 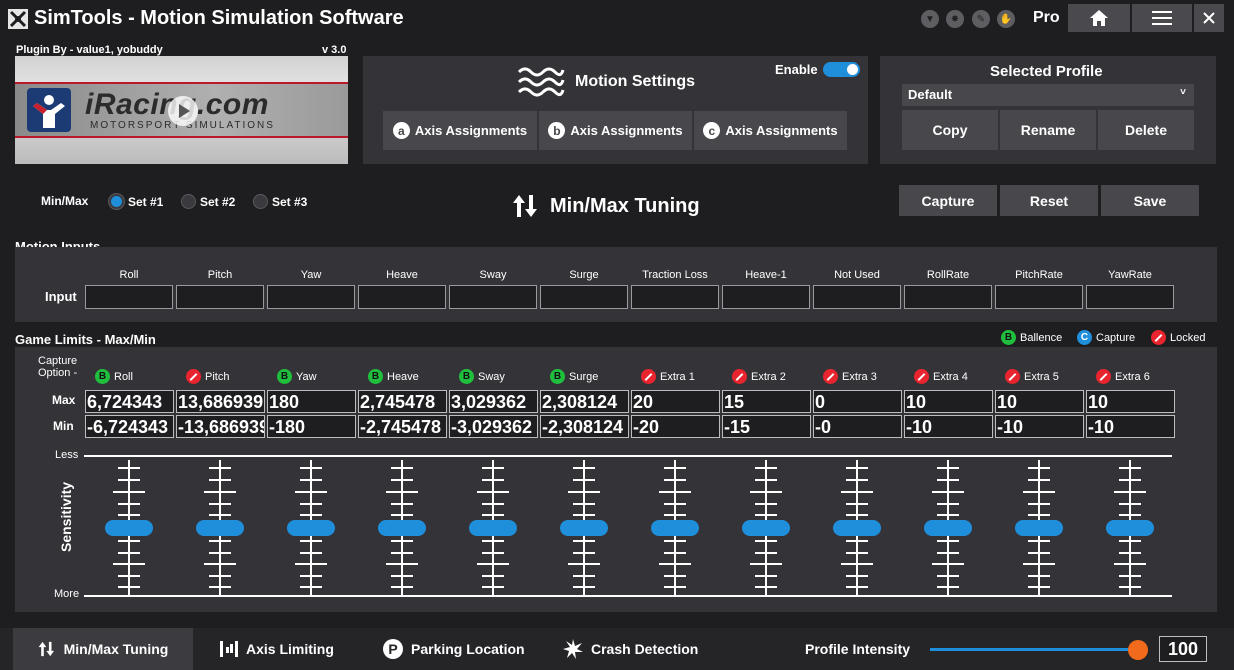 What do you see at coordinates (207, 376) in the screenshot?
I see `axis-header-pitch: Pitch` at bounding box center [207, 376].